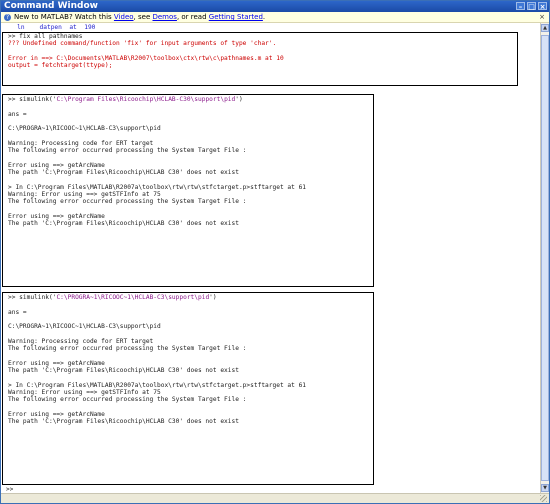 This screenshot has height=504, width=550. What do you see at coordinates (275, 498) in the screenshot?
I see `status-bar` at bounding box center [275, 498].